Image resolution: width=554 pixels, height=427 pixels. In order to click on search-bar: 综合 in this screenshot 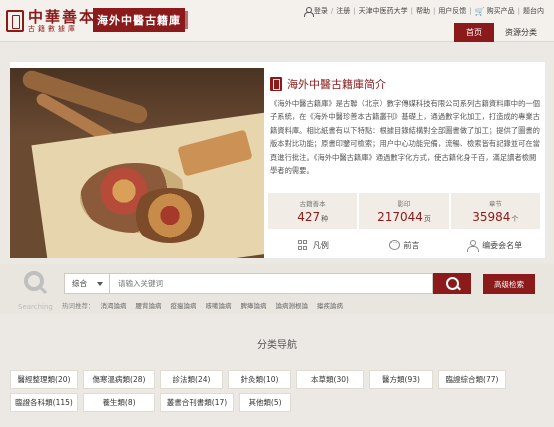, I will do `click(267, 283)`.